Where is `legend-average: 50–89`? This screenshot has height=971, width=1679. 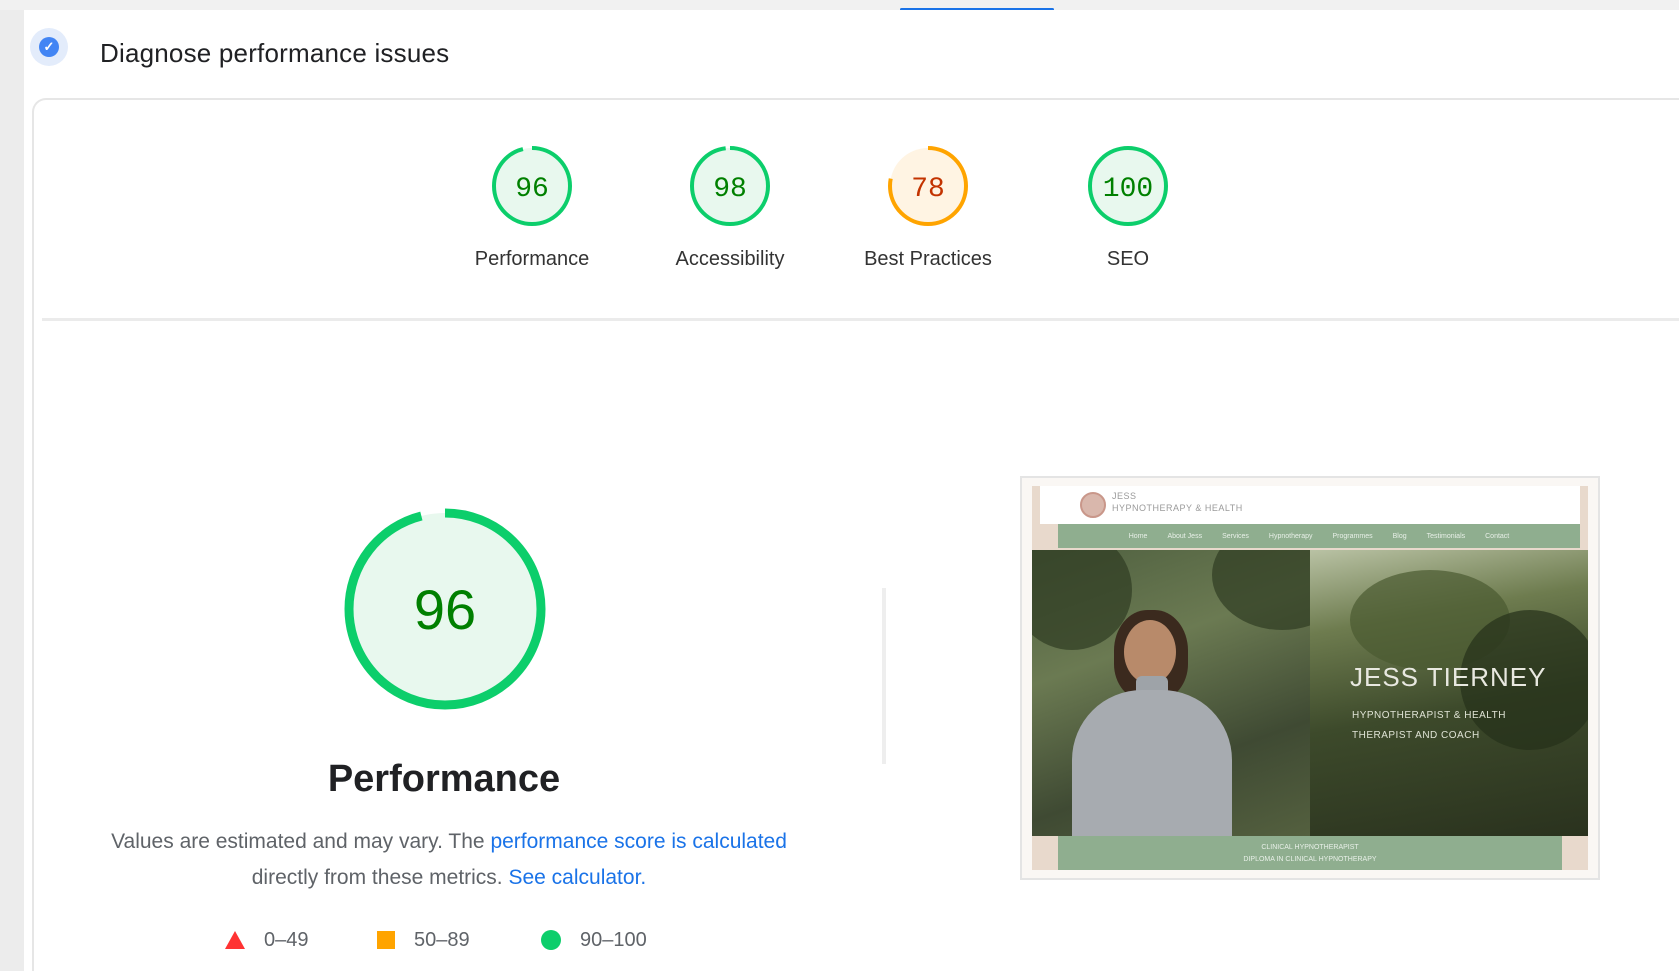 legend-average: 50–89 is located at coordinates (423, 940).